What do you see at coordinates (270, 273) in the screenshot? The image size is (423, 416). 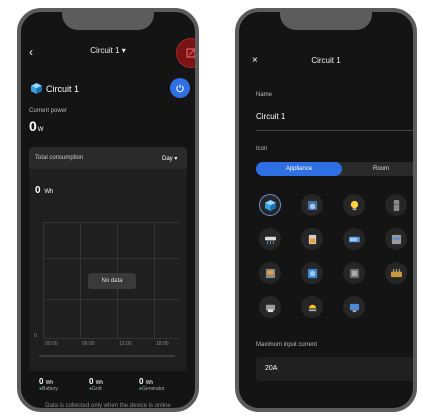 I see `microwave-icon` at bounding box center [270, 273].